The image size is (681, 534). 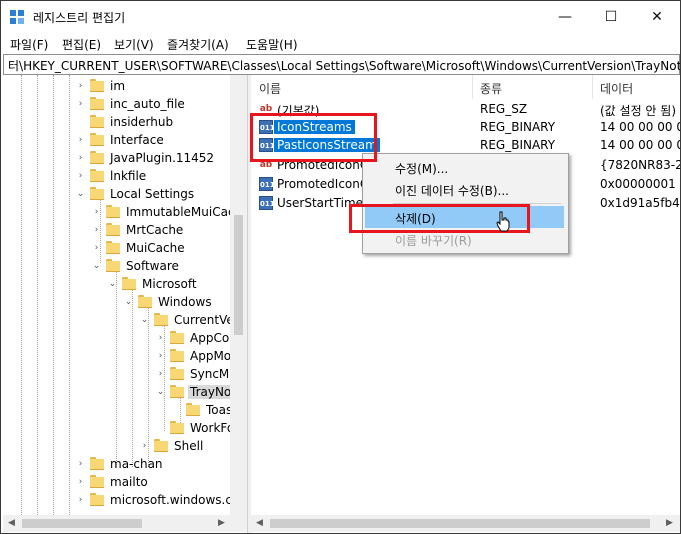 What do you see at coordinates (491, 88) in the screenshot?
I see `column-type-header: 종류` at bounding box center [491, 88].